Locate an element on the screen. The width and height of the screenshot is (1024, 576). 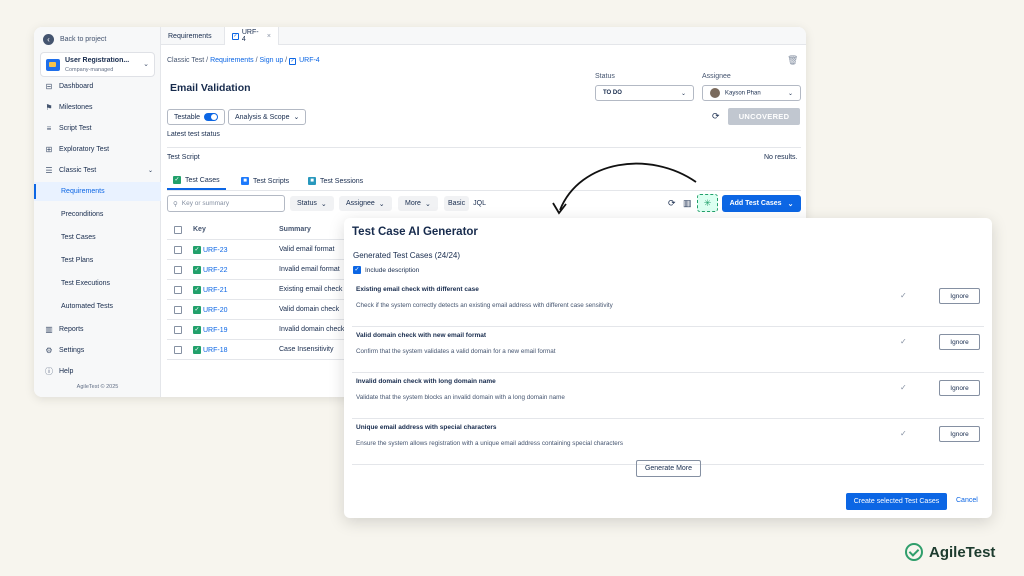
sidebar-item-requirements: Requirements is located at coordinates (97, 191).